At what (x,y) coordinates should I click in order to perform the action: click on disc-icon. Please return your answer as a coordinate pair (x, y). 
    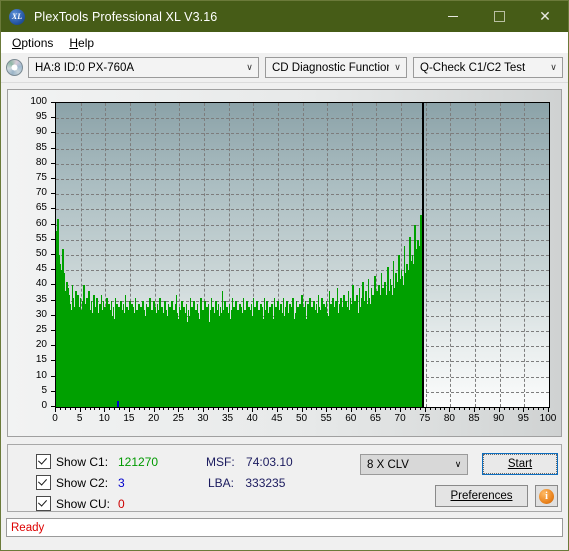
    Looking at the image, I should click on (14, 67).